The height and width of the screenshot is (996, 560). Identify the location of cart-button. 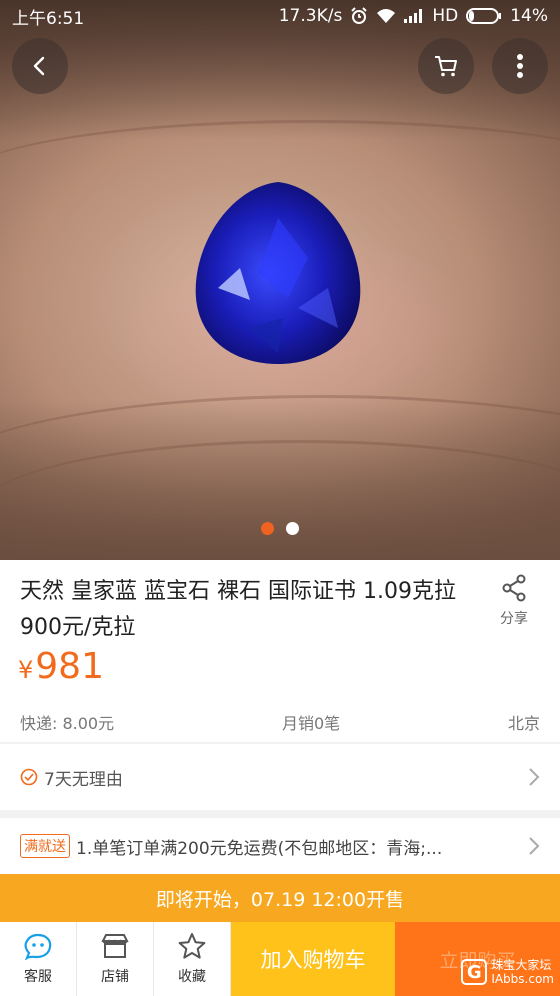
(446, 66).